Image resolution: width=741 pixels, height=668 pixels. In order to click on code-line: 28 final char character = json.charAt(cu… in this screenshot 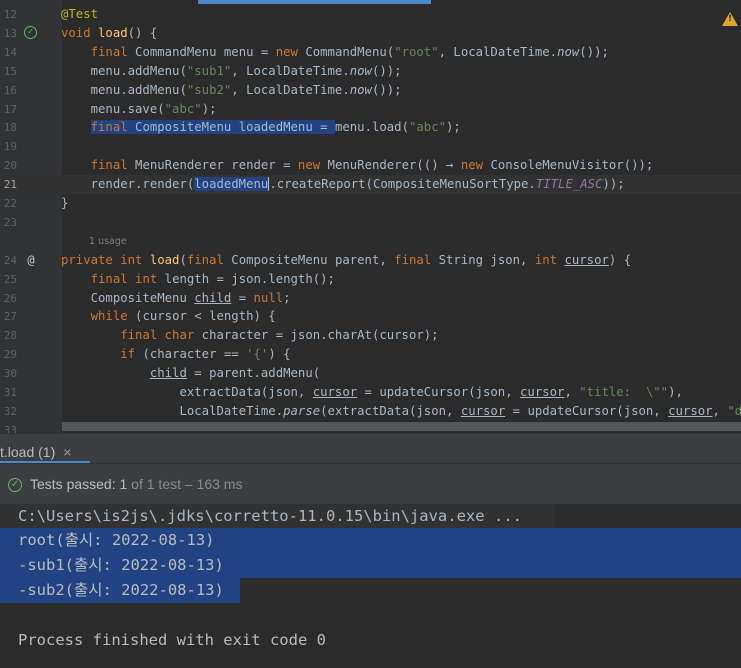, I will do `click(370, 335)`.